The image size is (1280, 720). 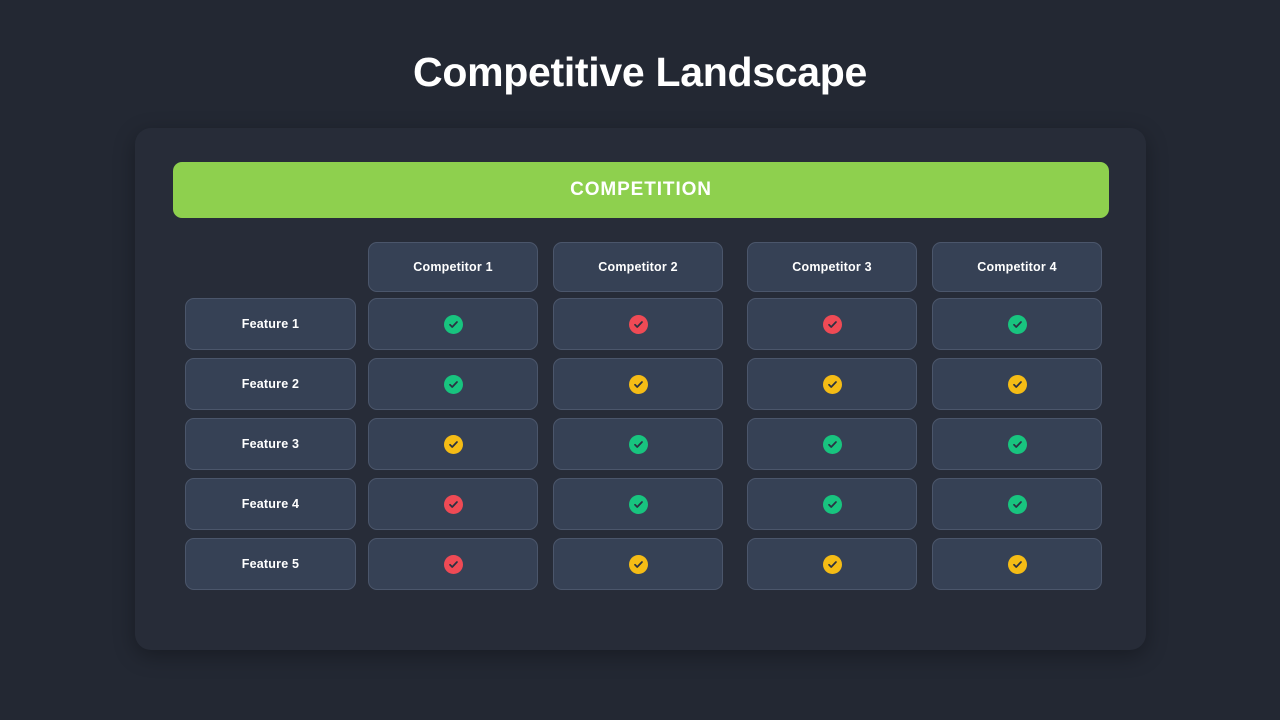 I want to click on feature-label: Feature 1, so click(x=270, y=324).